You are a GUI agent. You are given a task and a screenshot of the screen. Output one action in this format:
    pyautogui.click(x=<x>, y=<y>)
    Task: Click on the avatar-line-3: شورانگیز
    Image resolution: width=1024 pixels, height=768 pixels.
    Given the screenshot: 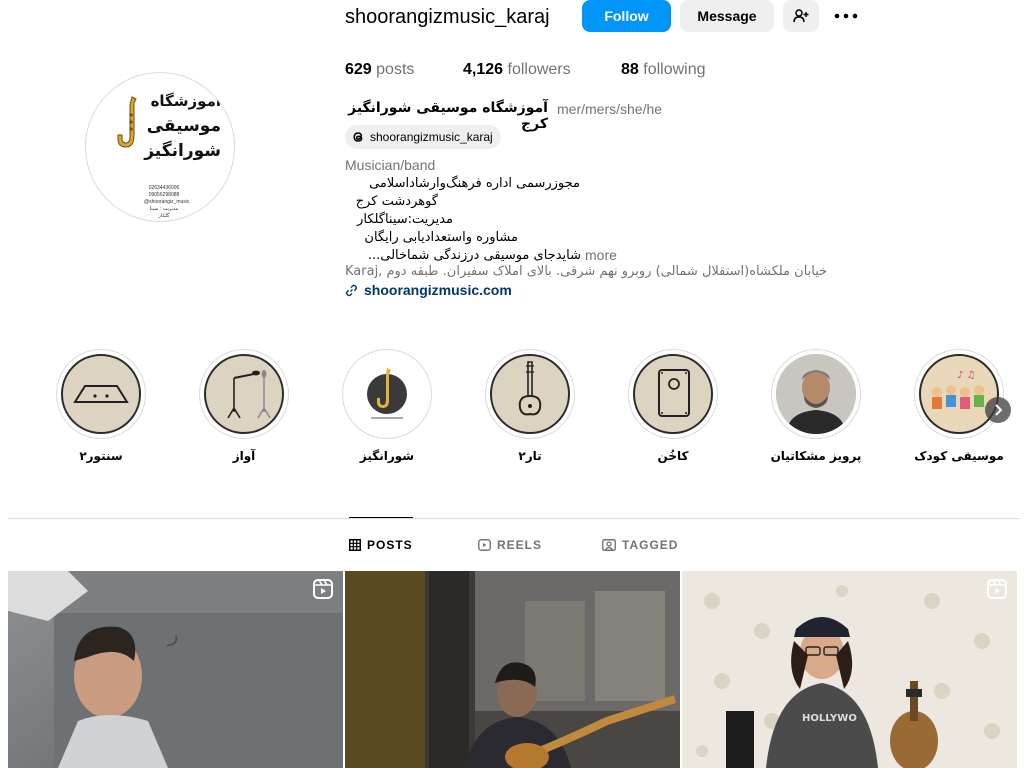 What is the action you would take?
    pyautogui.click(x=182, y=151)
    